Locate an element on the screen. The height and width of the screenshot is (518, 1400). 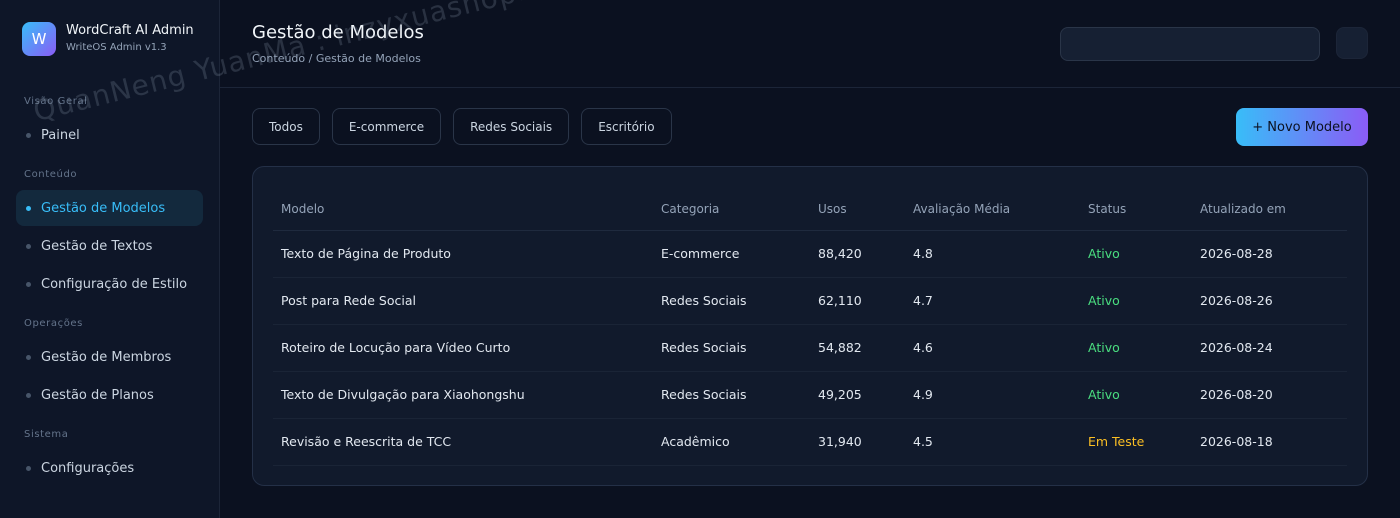
brand-title: WordCraft AI Admin is located at coordinates (130, 30).